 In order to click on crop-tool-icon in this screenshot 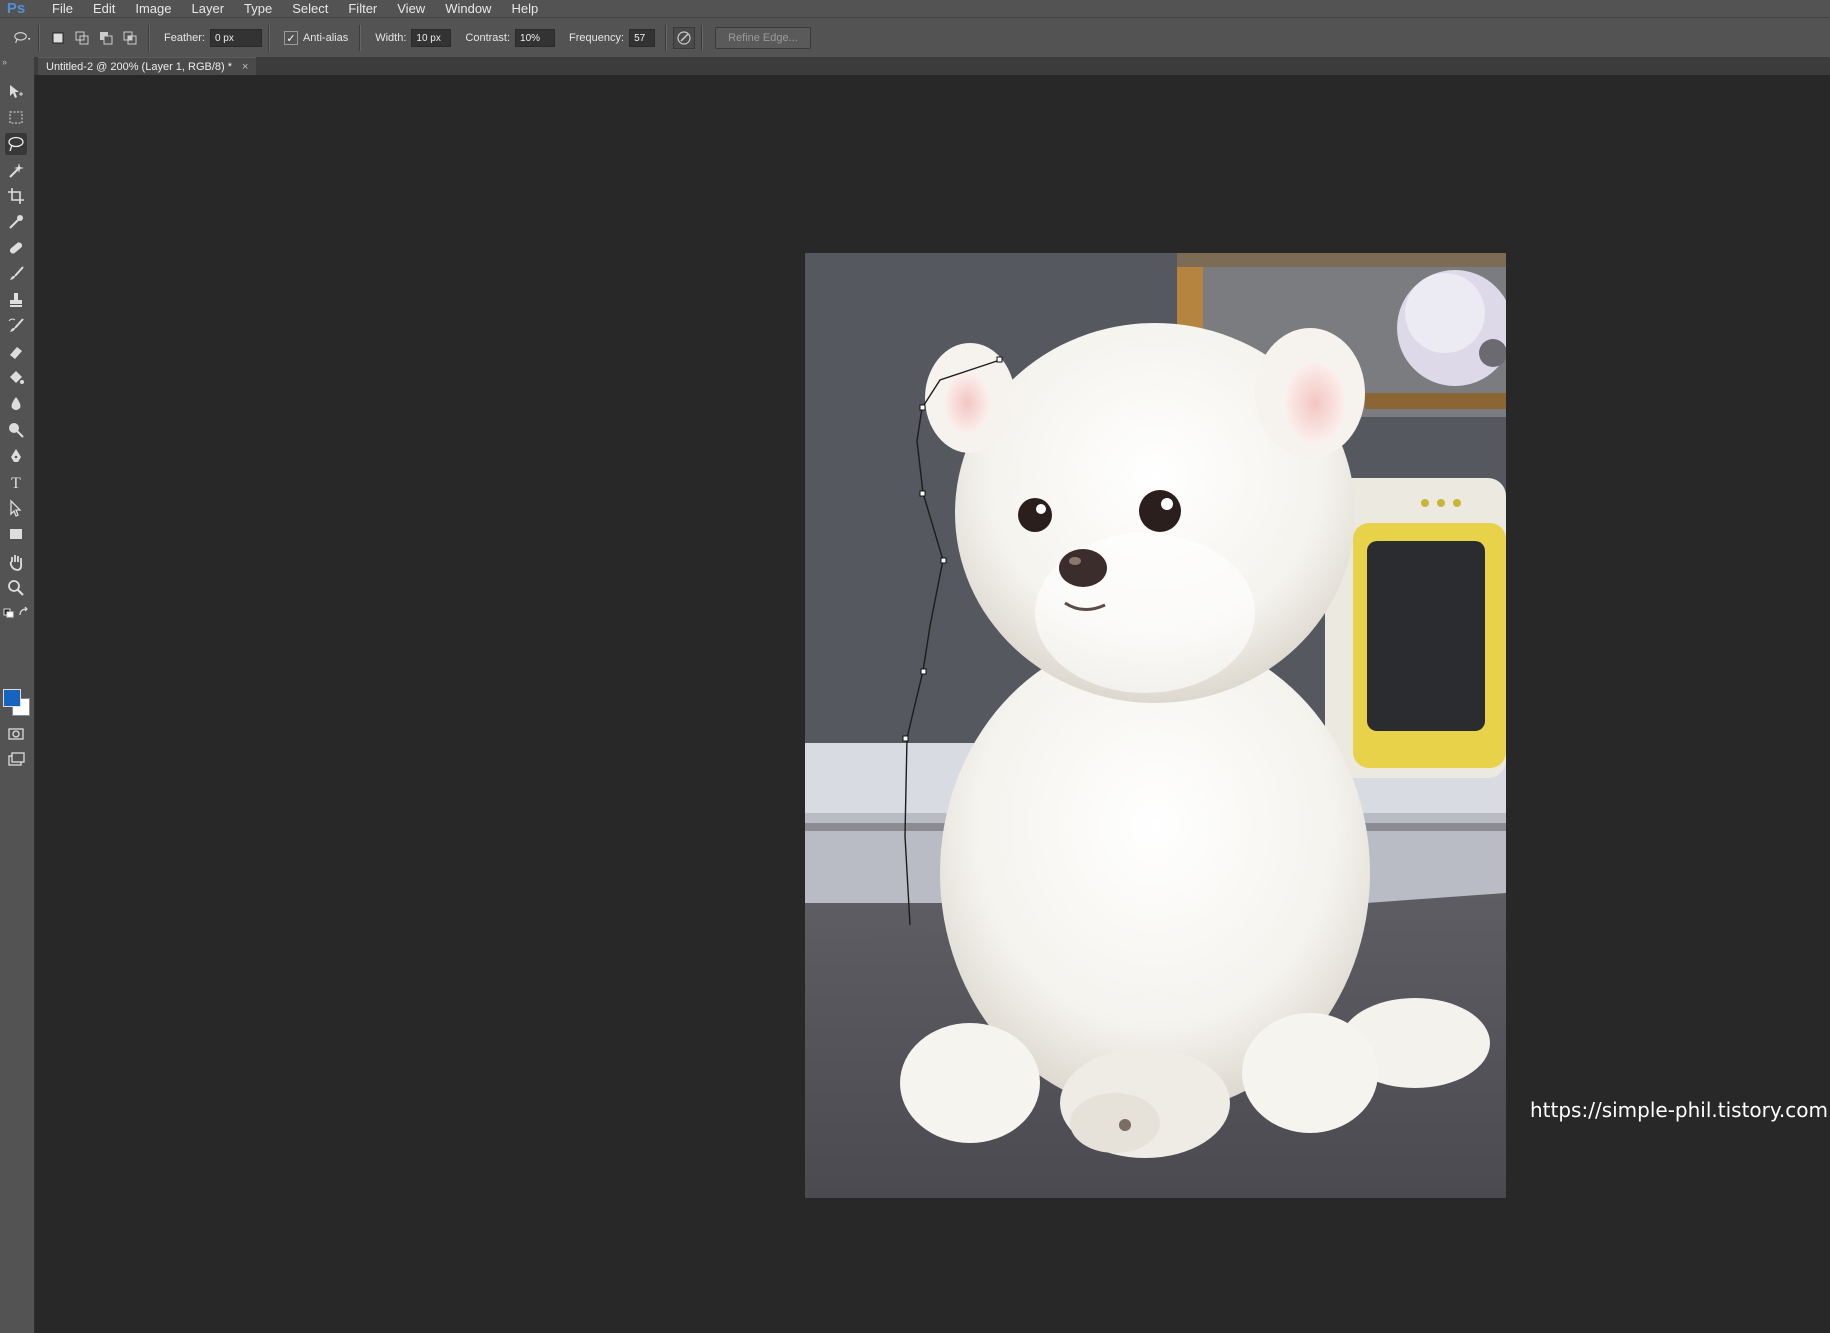, I will do `click(16, 196)`.